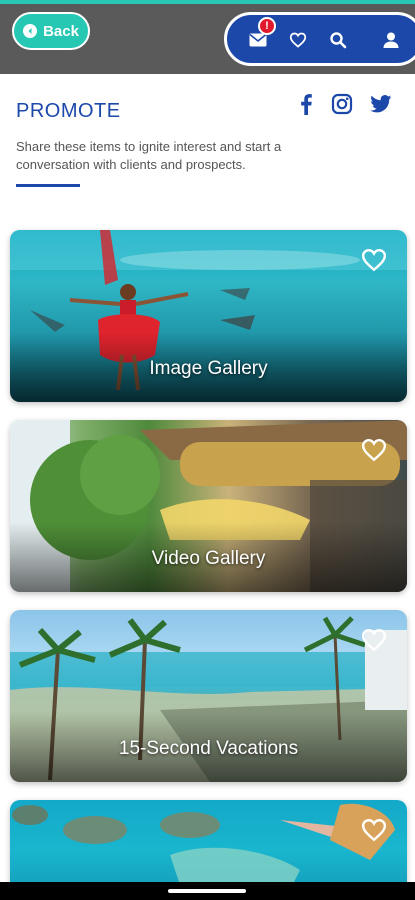 This screenshot has height=900, width=415. I want to click on notification-badge: !, so click(267, 26).